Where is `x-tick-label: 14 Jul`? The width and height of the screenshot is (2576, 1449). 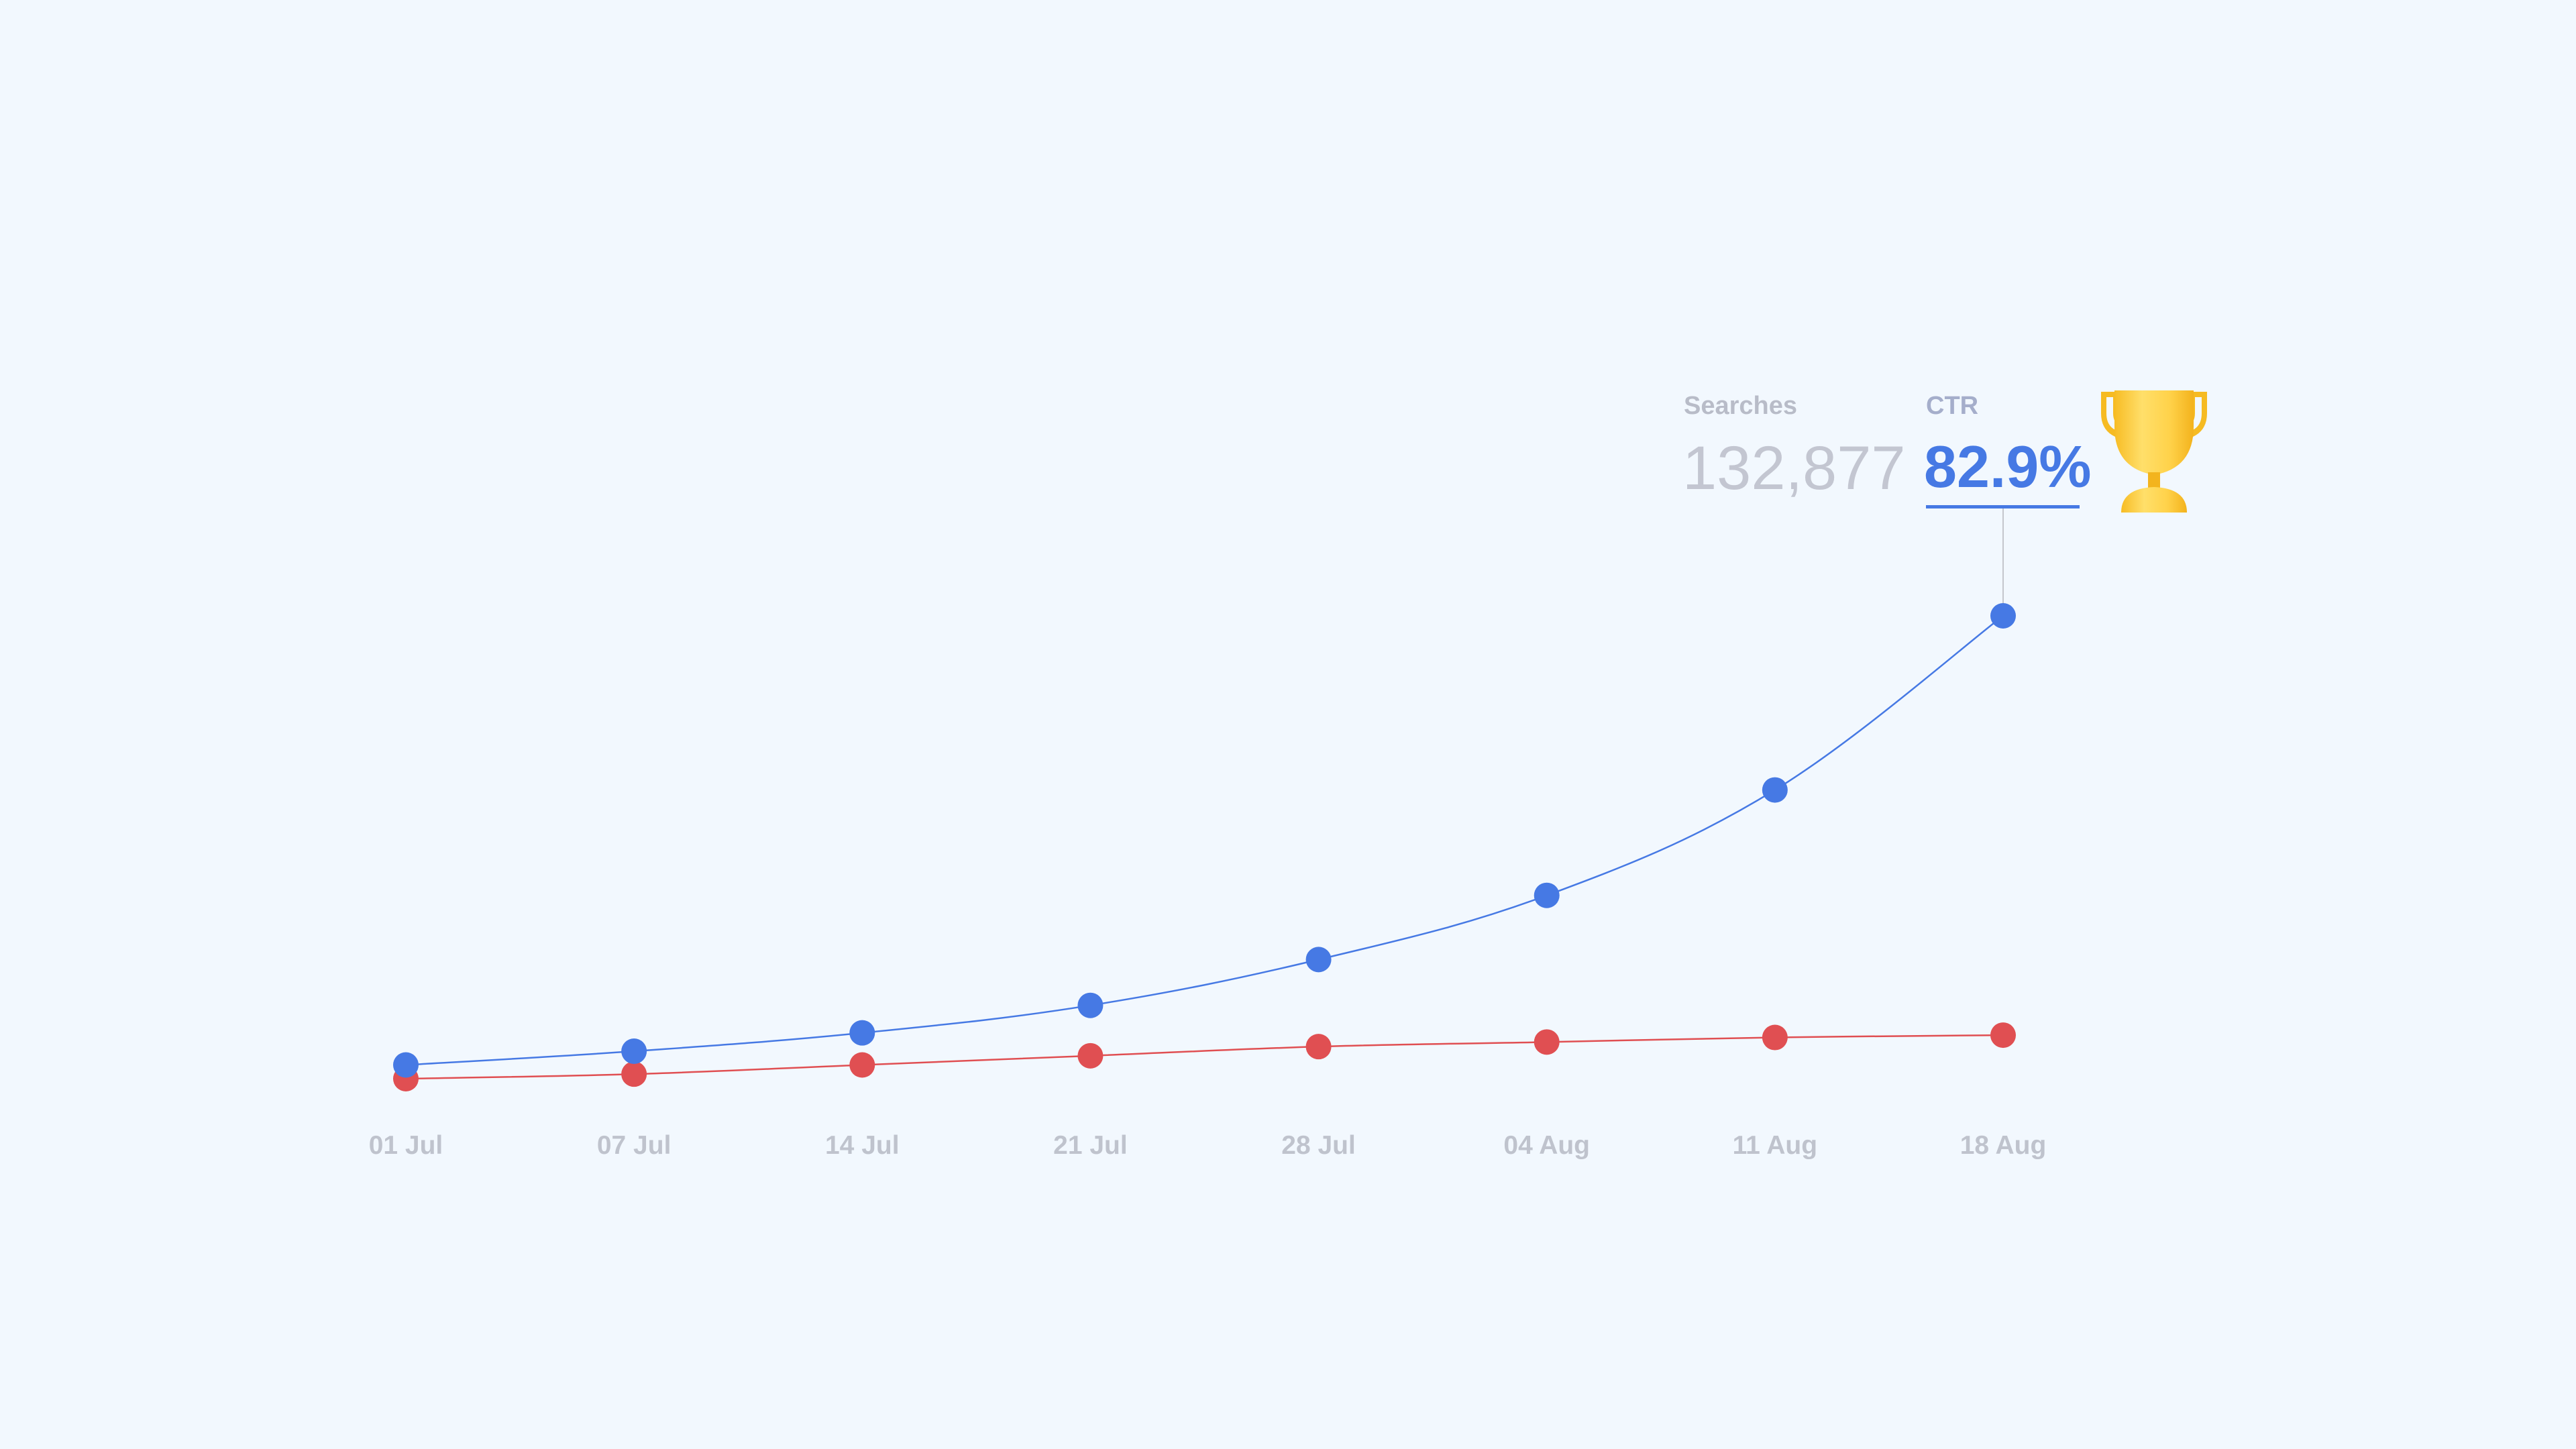 x-tick-label: 14 Jul is located at coordinates (862, 1145).